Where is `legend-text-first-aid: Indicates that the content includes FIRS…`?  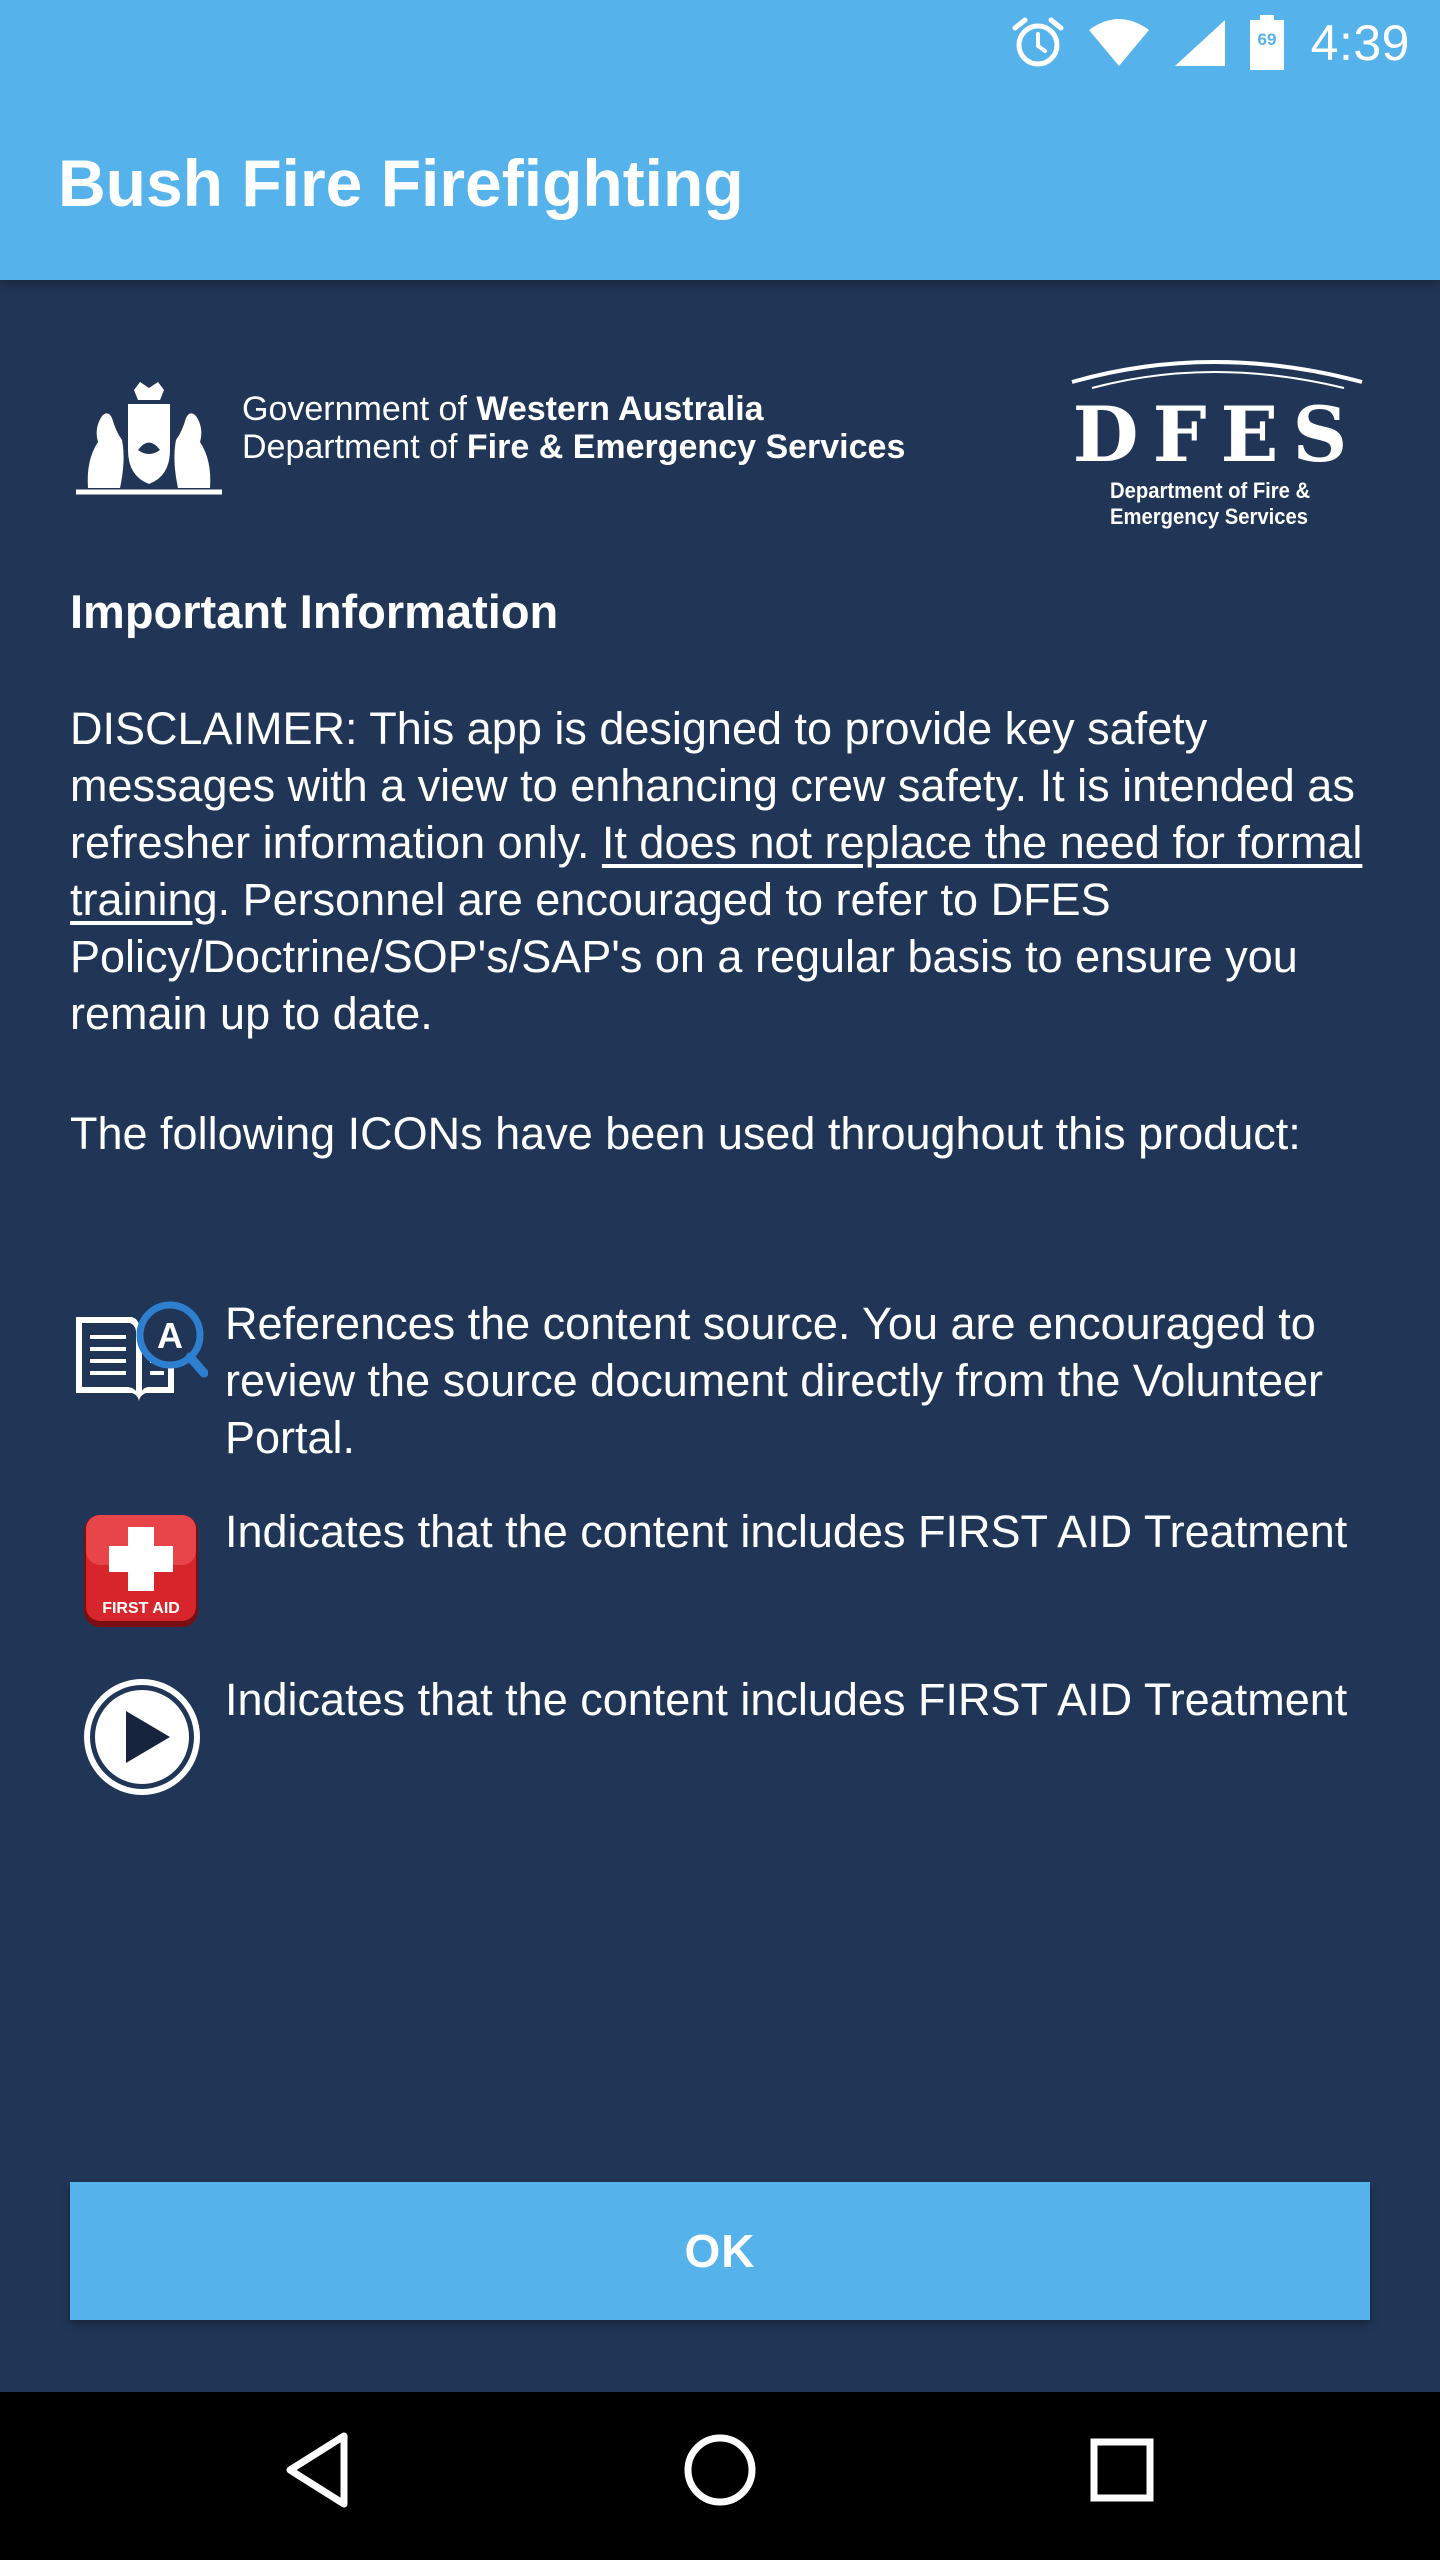 legend-text-first-aid: Indicates that the content includes FIRS… is located at coordinates (786, 1531).